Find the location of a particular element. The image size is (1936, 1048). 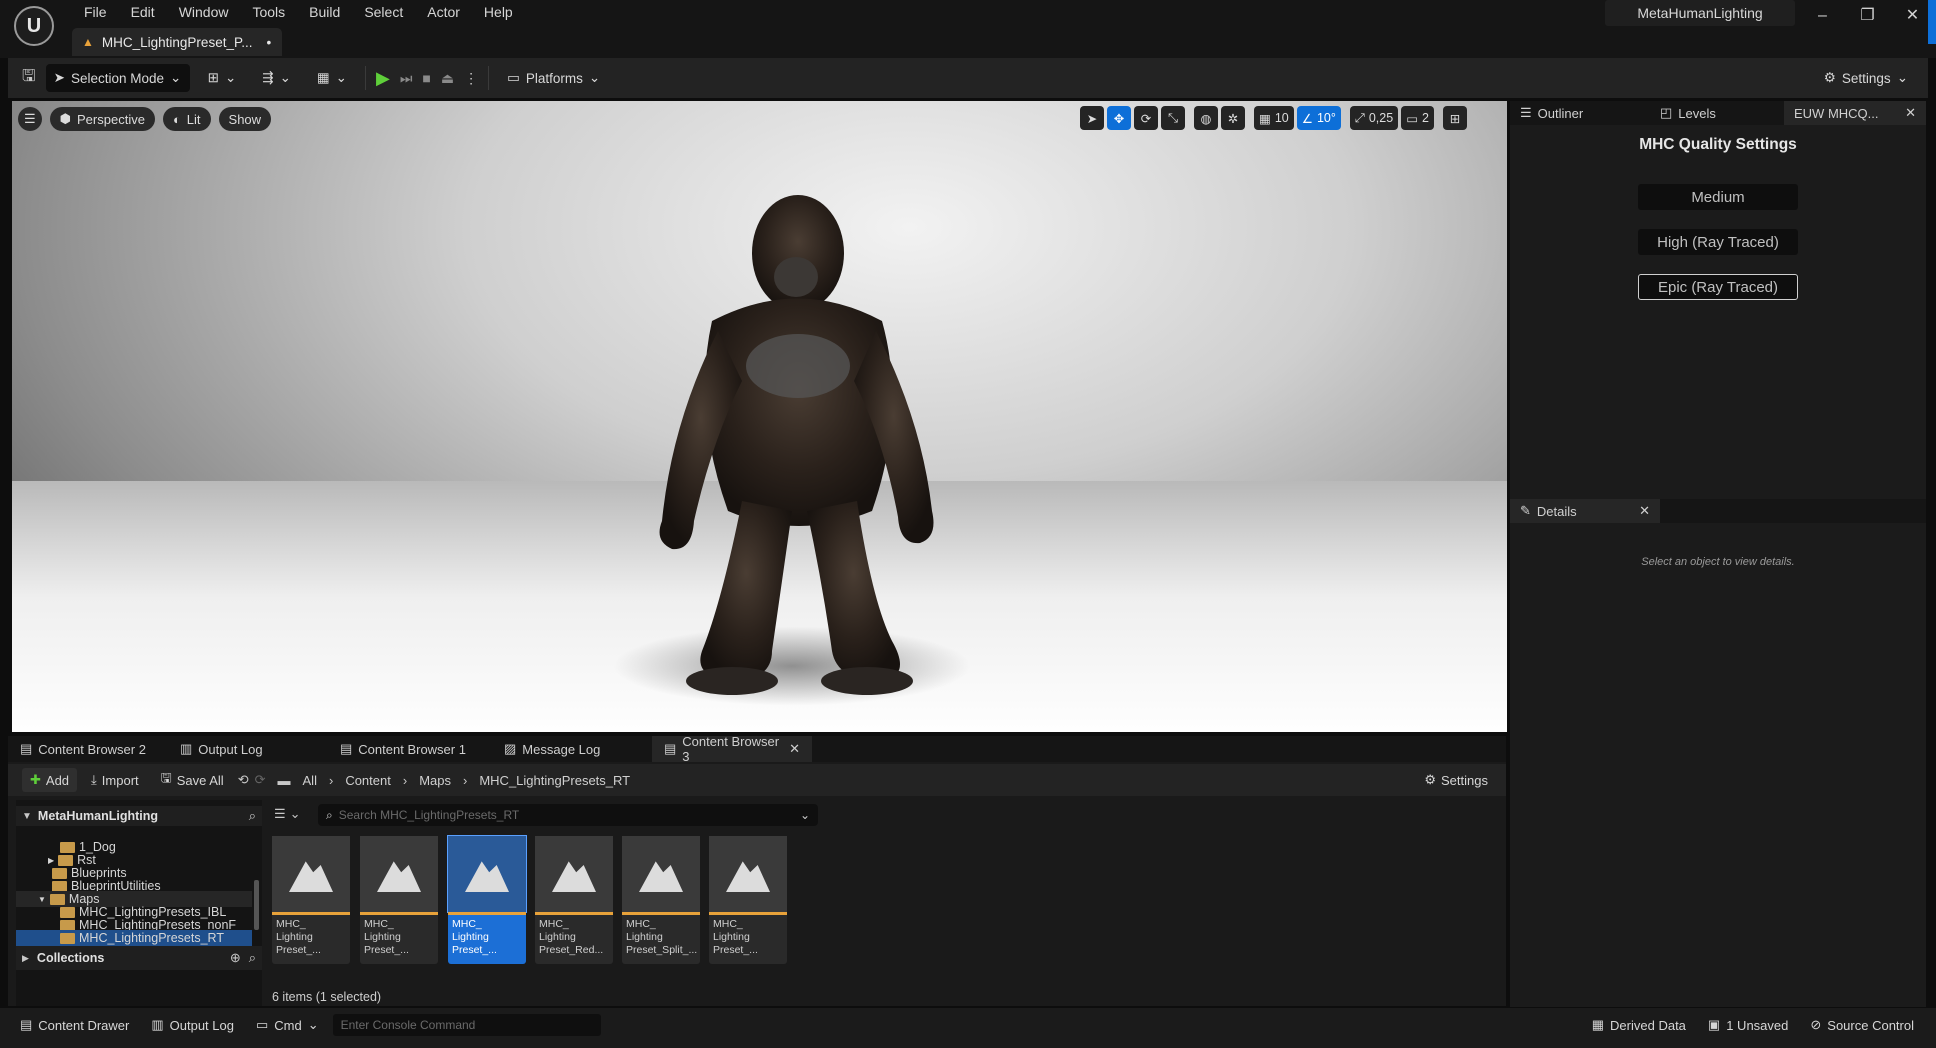

cinematics-button: ▦ ⌄ is located at coordinates (332, 78).